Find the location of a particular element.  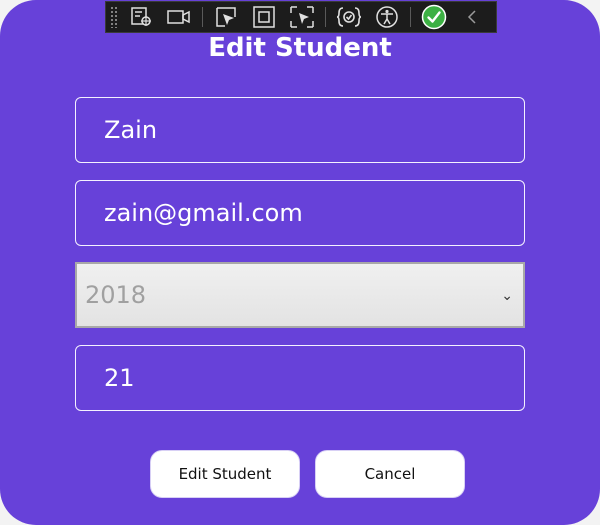

chevron-down-icon: ⌄ is located at coordinates (507, 296).